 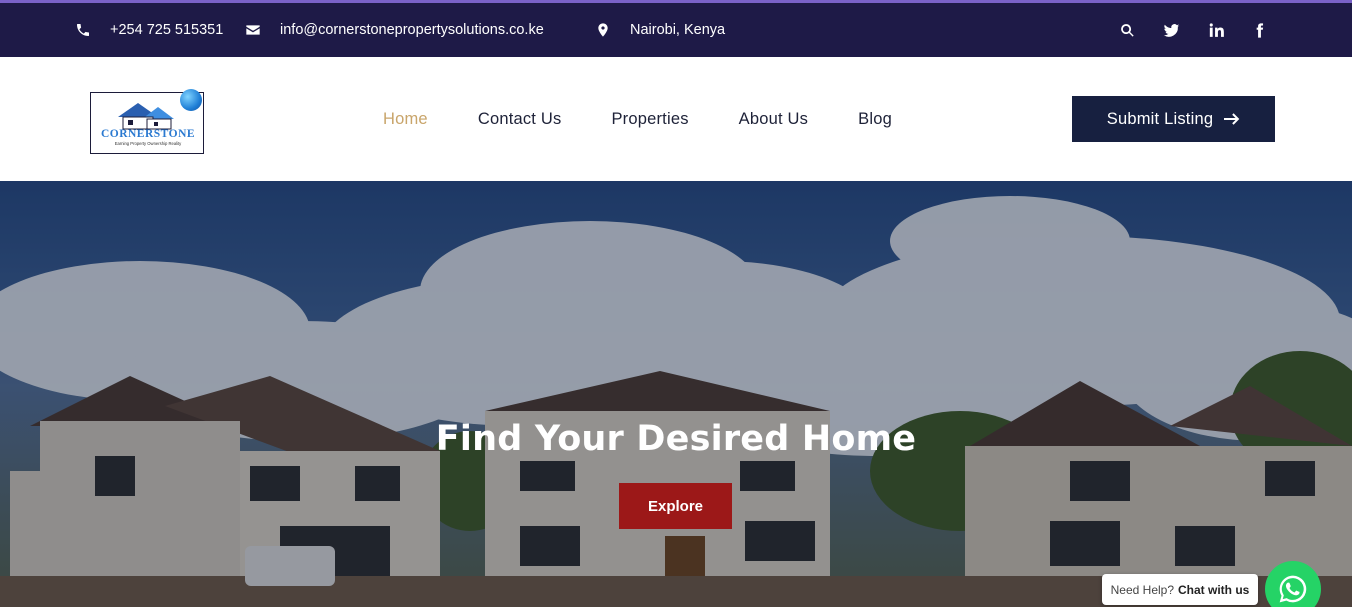 I want to click on map-marker-icon, so click(x=603, y=30).